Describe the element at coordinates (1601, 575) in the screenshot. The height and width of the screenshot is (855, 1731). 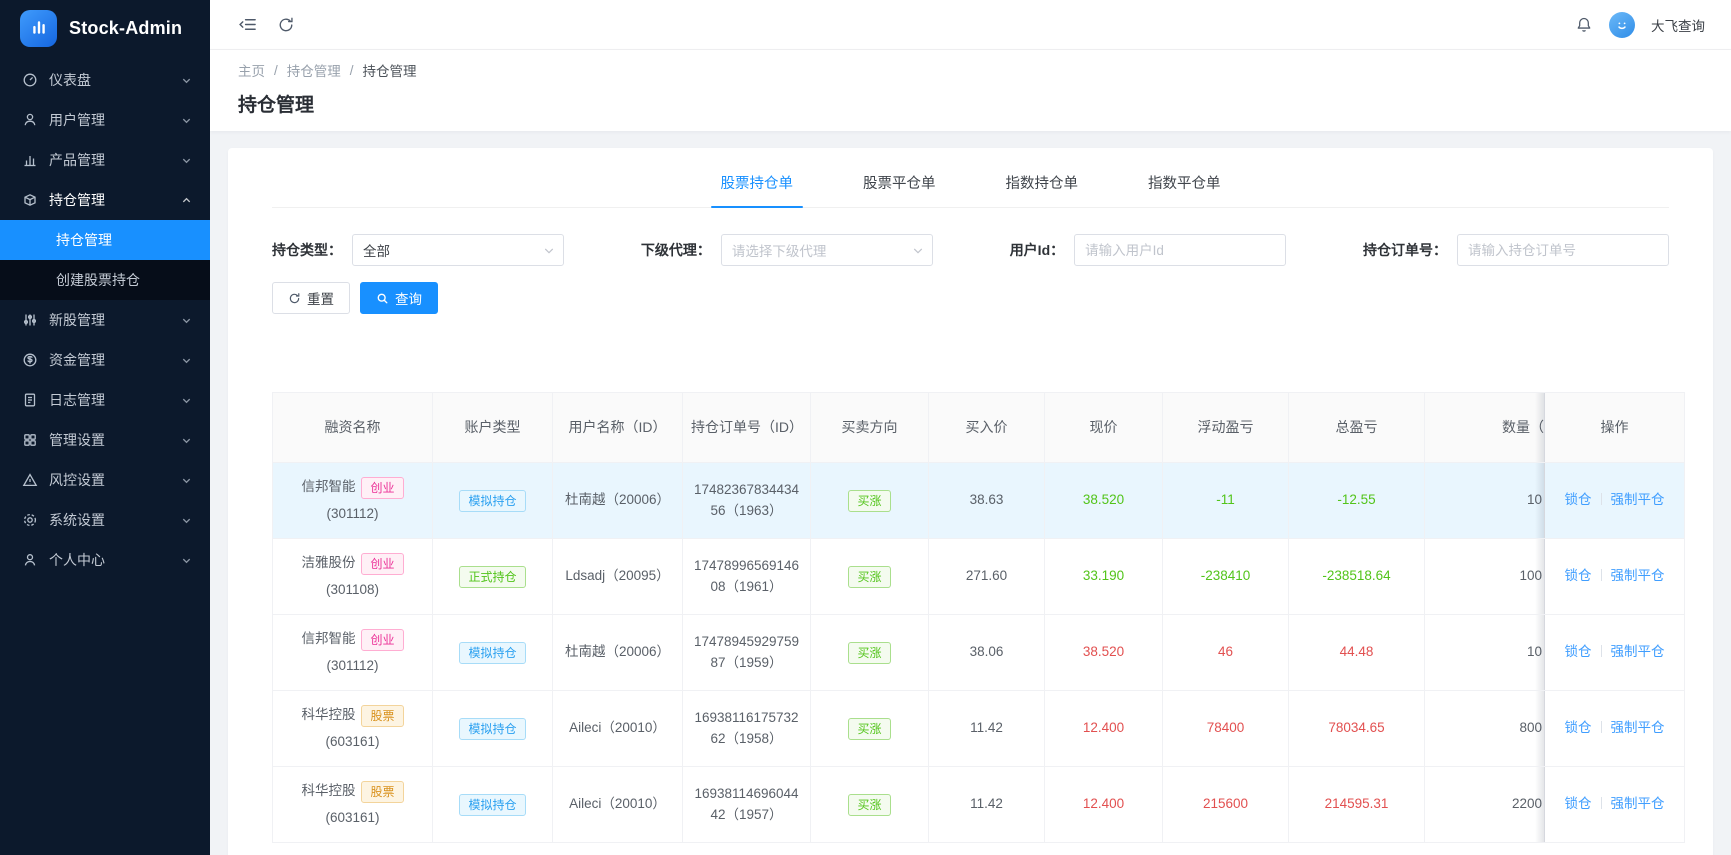
I see `action-divider` at that location.